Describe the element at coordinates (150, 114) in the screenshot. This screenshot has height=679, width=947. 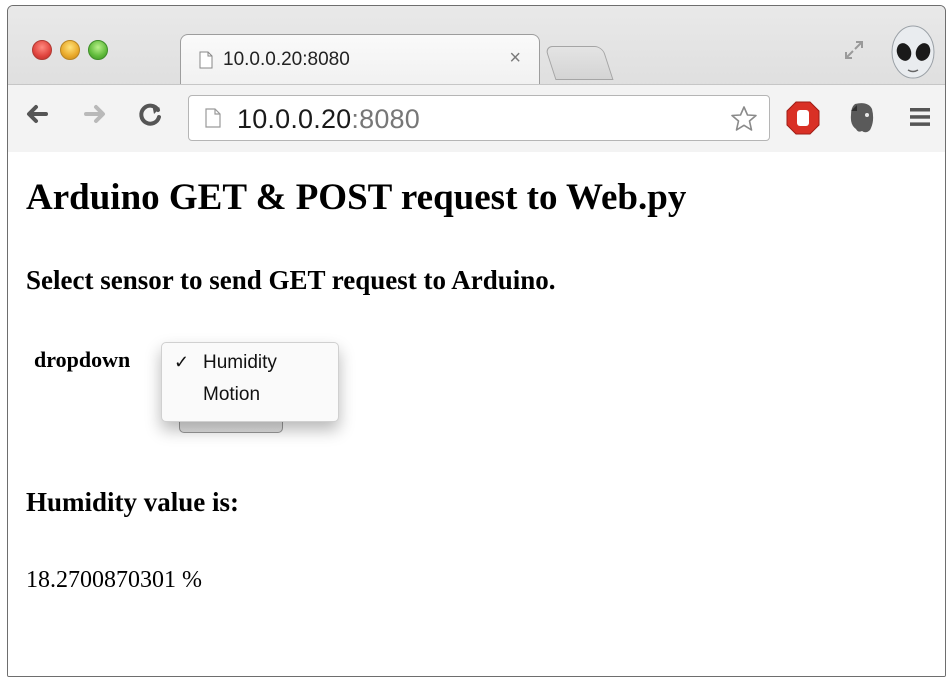
I see `reload-icon` at that location.